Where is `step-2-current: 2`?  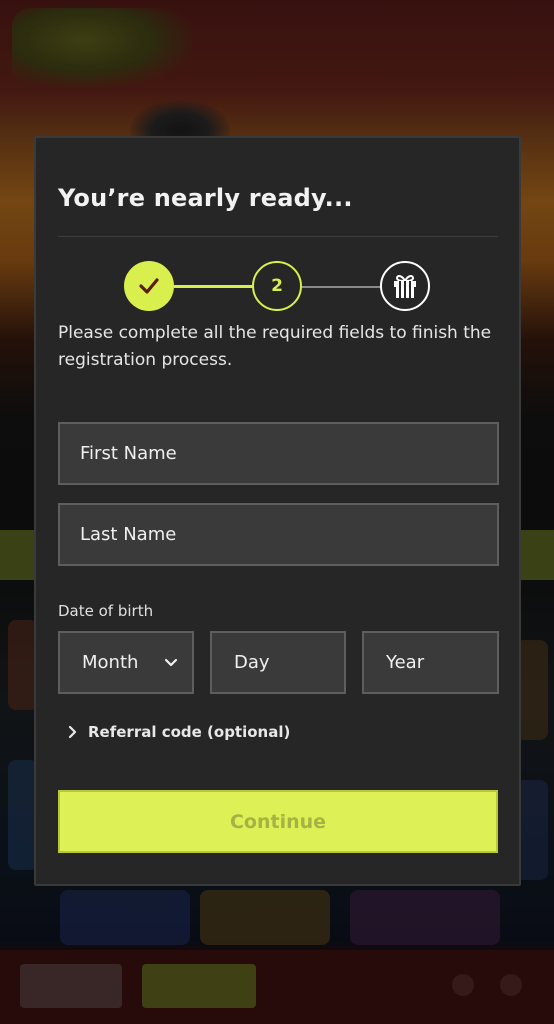
step-2-current: 2 is located at coordinates (277, 286).